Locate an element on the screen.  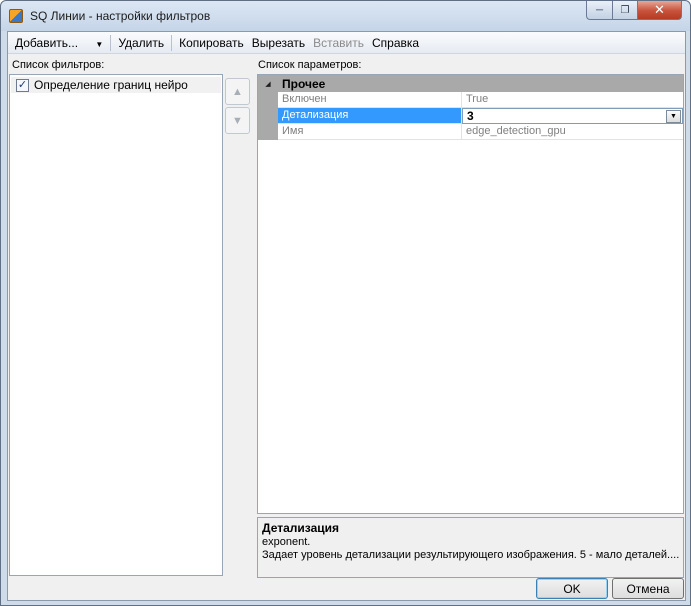
category-row: ◢ Прочее is located at coordinates (470, 83).